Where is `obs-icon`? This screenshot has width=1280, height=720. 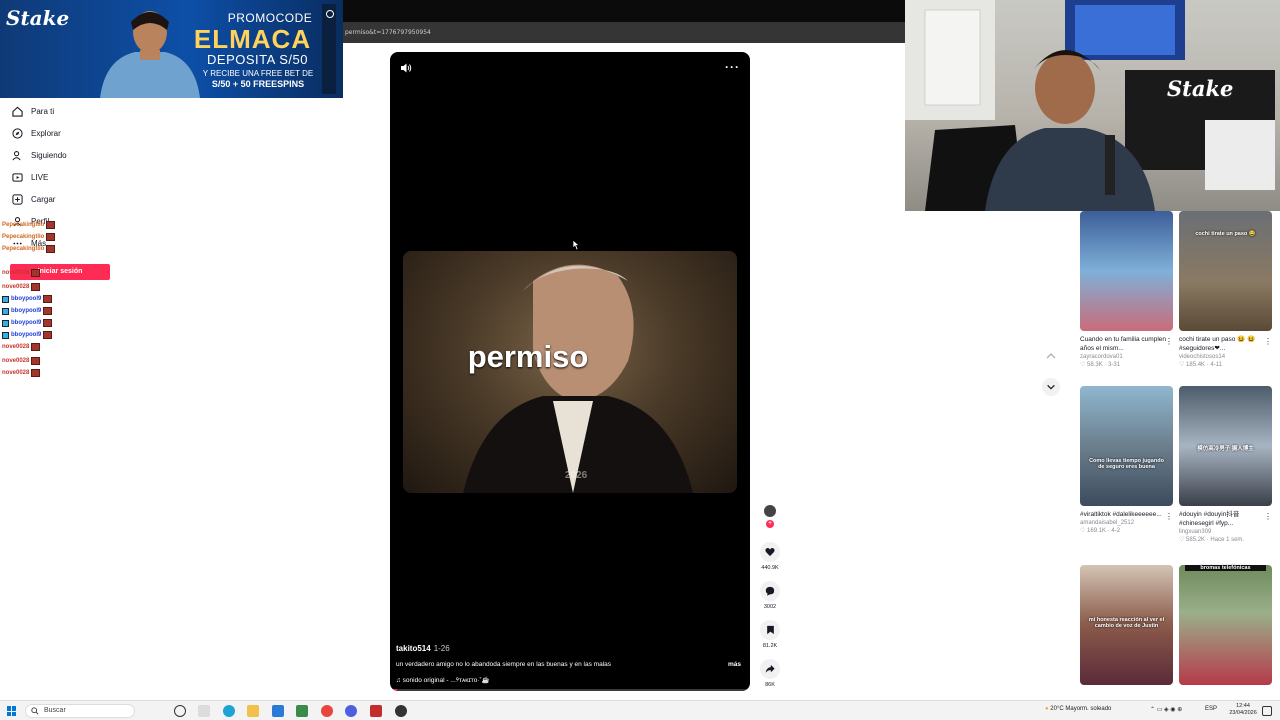
obs-icon is located at coordinates (401, 711).